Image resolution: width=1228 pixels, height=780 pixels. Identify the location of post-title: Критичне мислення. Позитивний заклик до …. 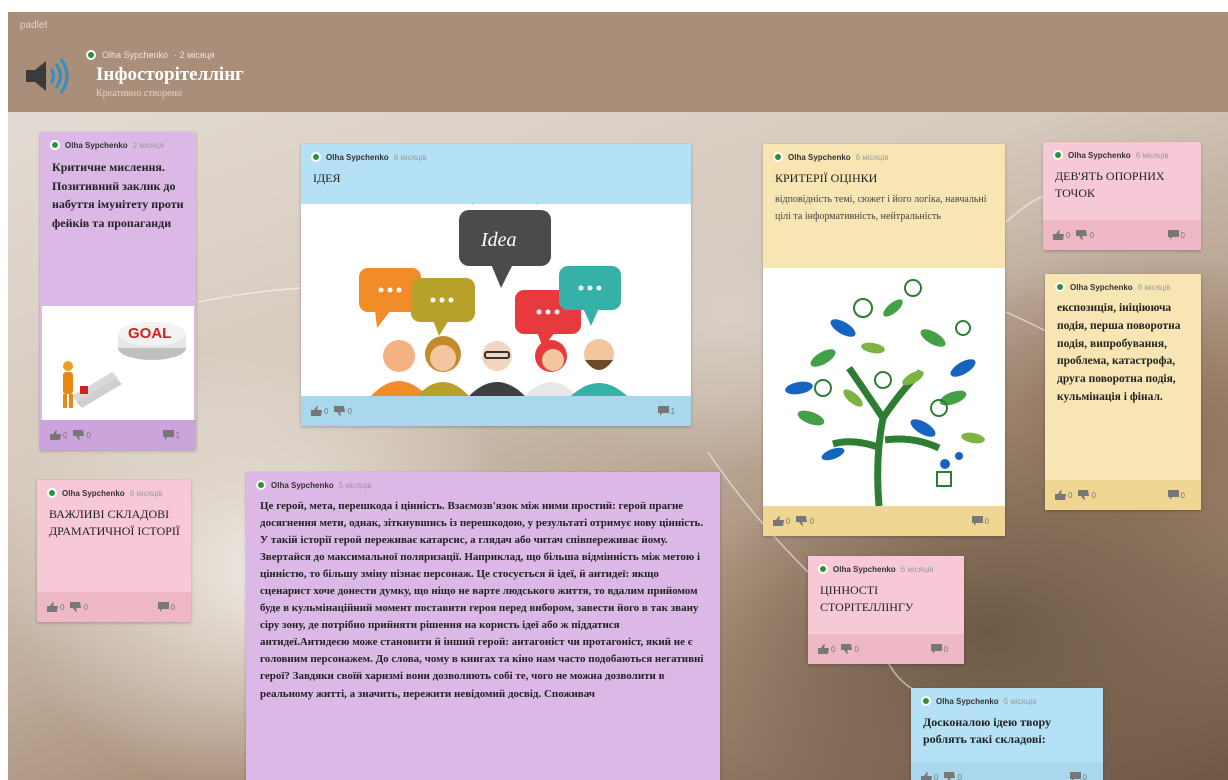
(118, 195).